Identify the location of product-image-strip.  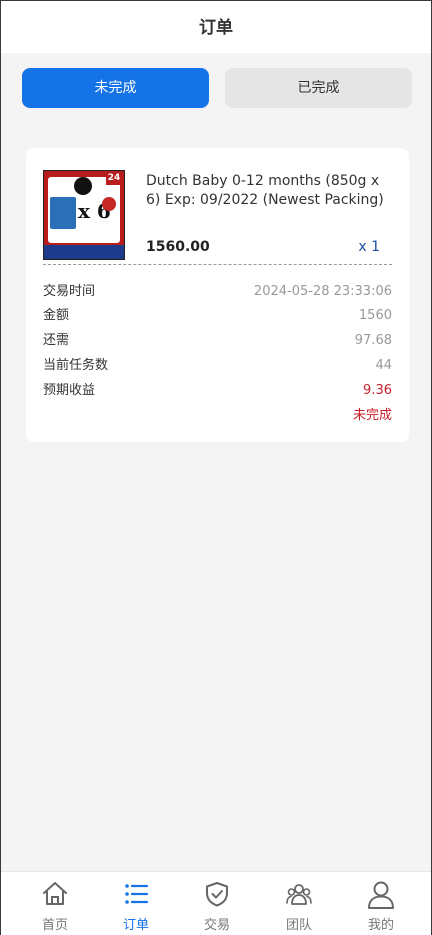
(84, 252).